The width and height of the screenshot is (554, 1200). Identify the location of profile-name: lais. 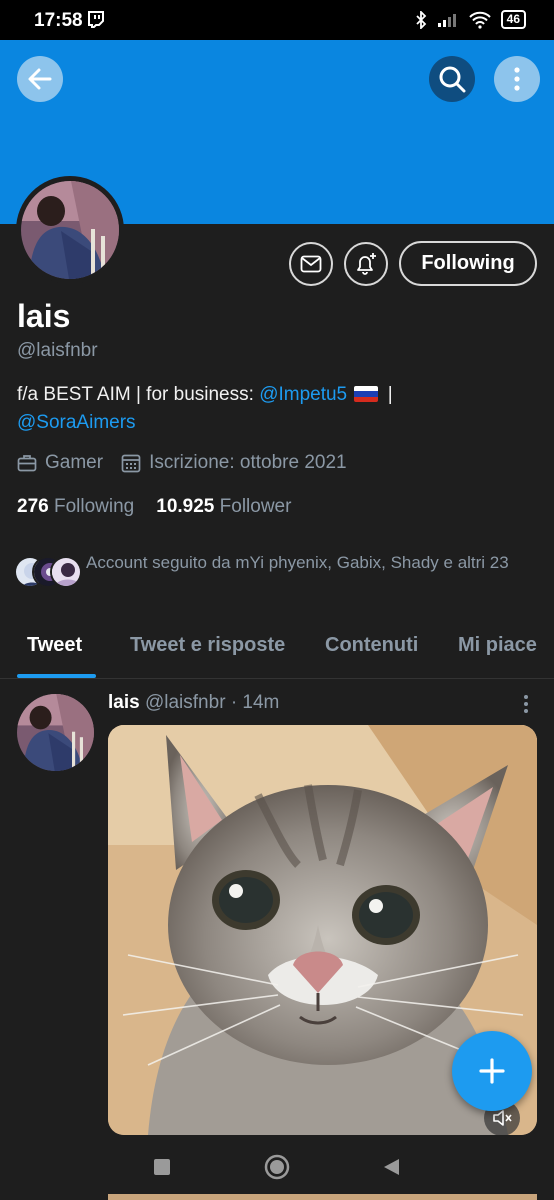
(44, 316).